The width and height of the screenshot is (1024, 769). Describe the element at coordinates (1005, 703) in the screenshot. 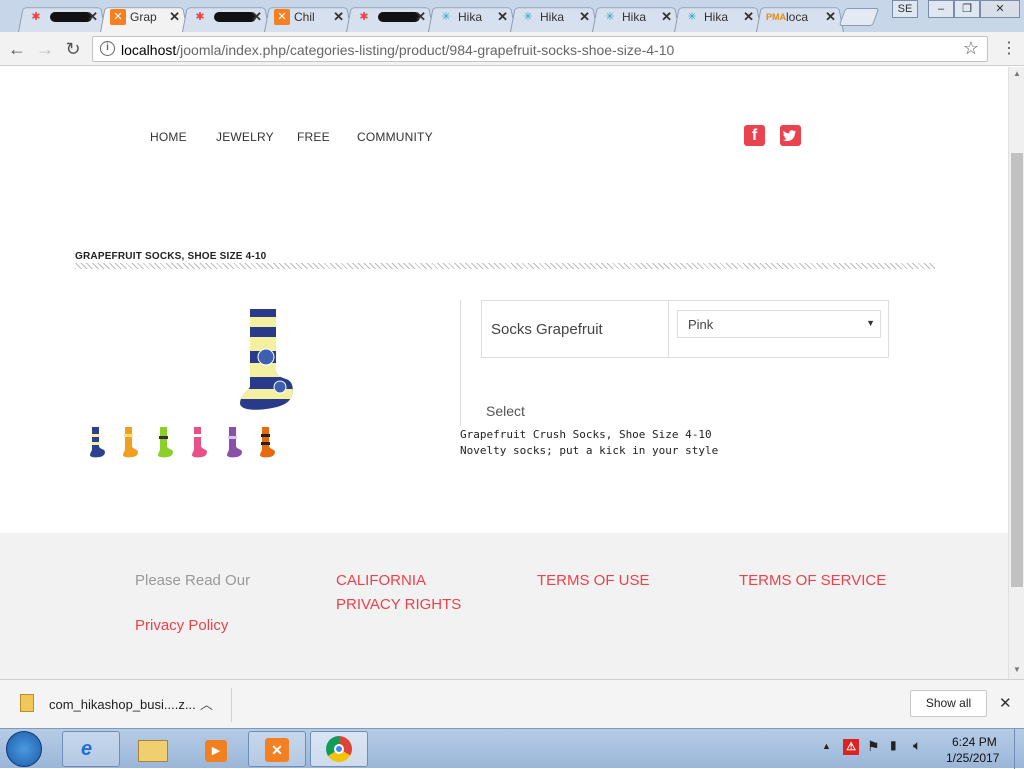

I see `close-shelf-icon: ✕` at that location.